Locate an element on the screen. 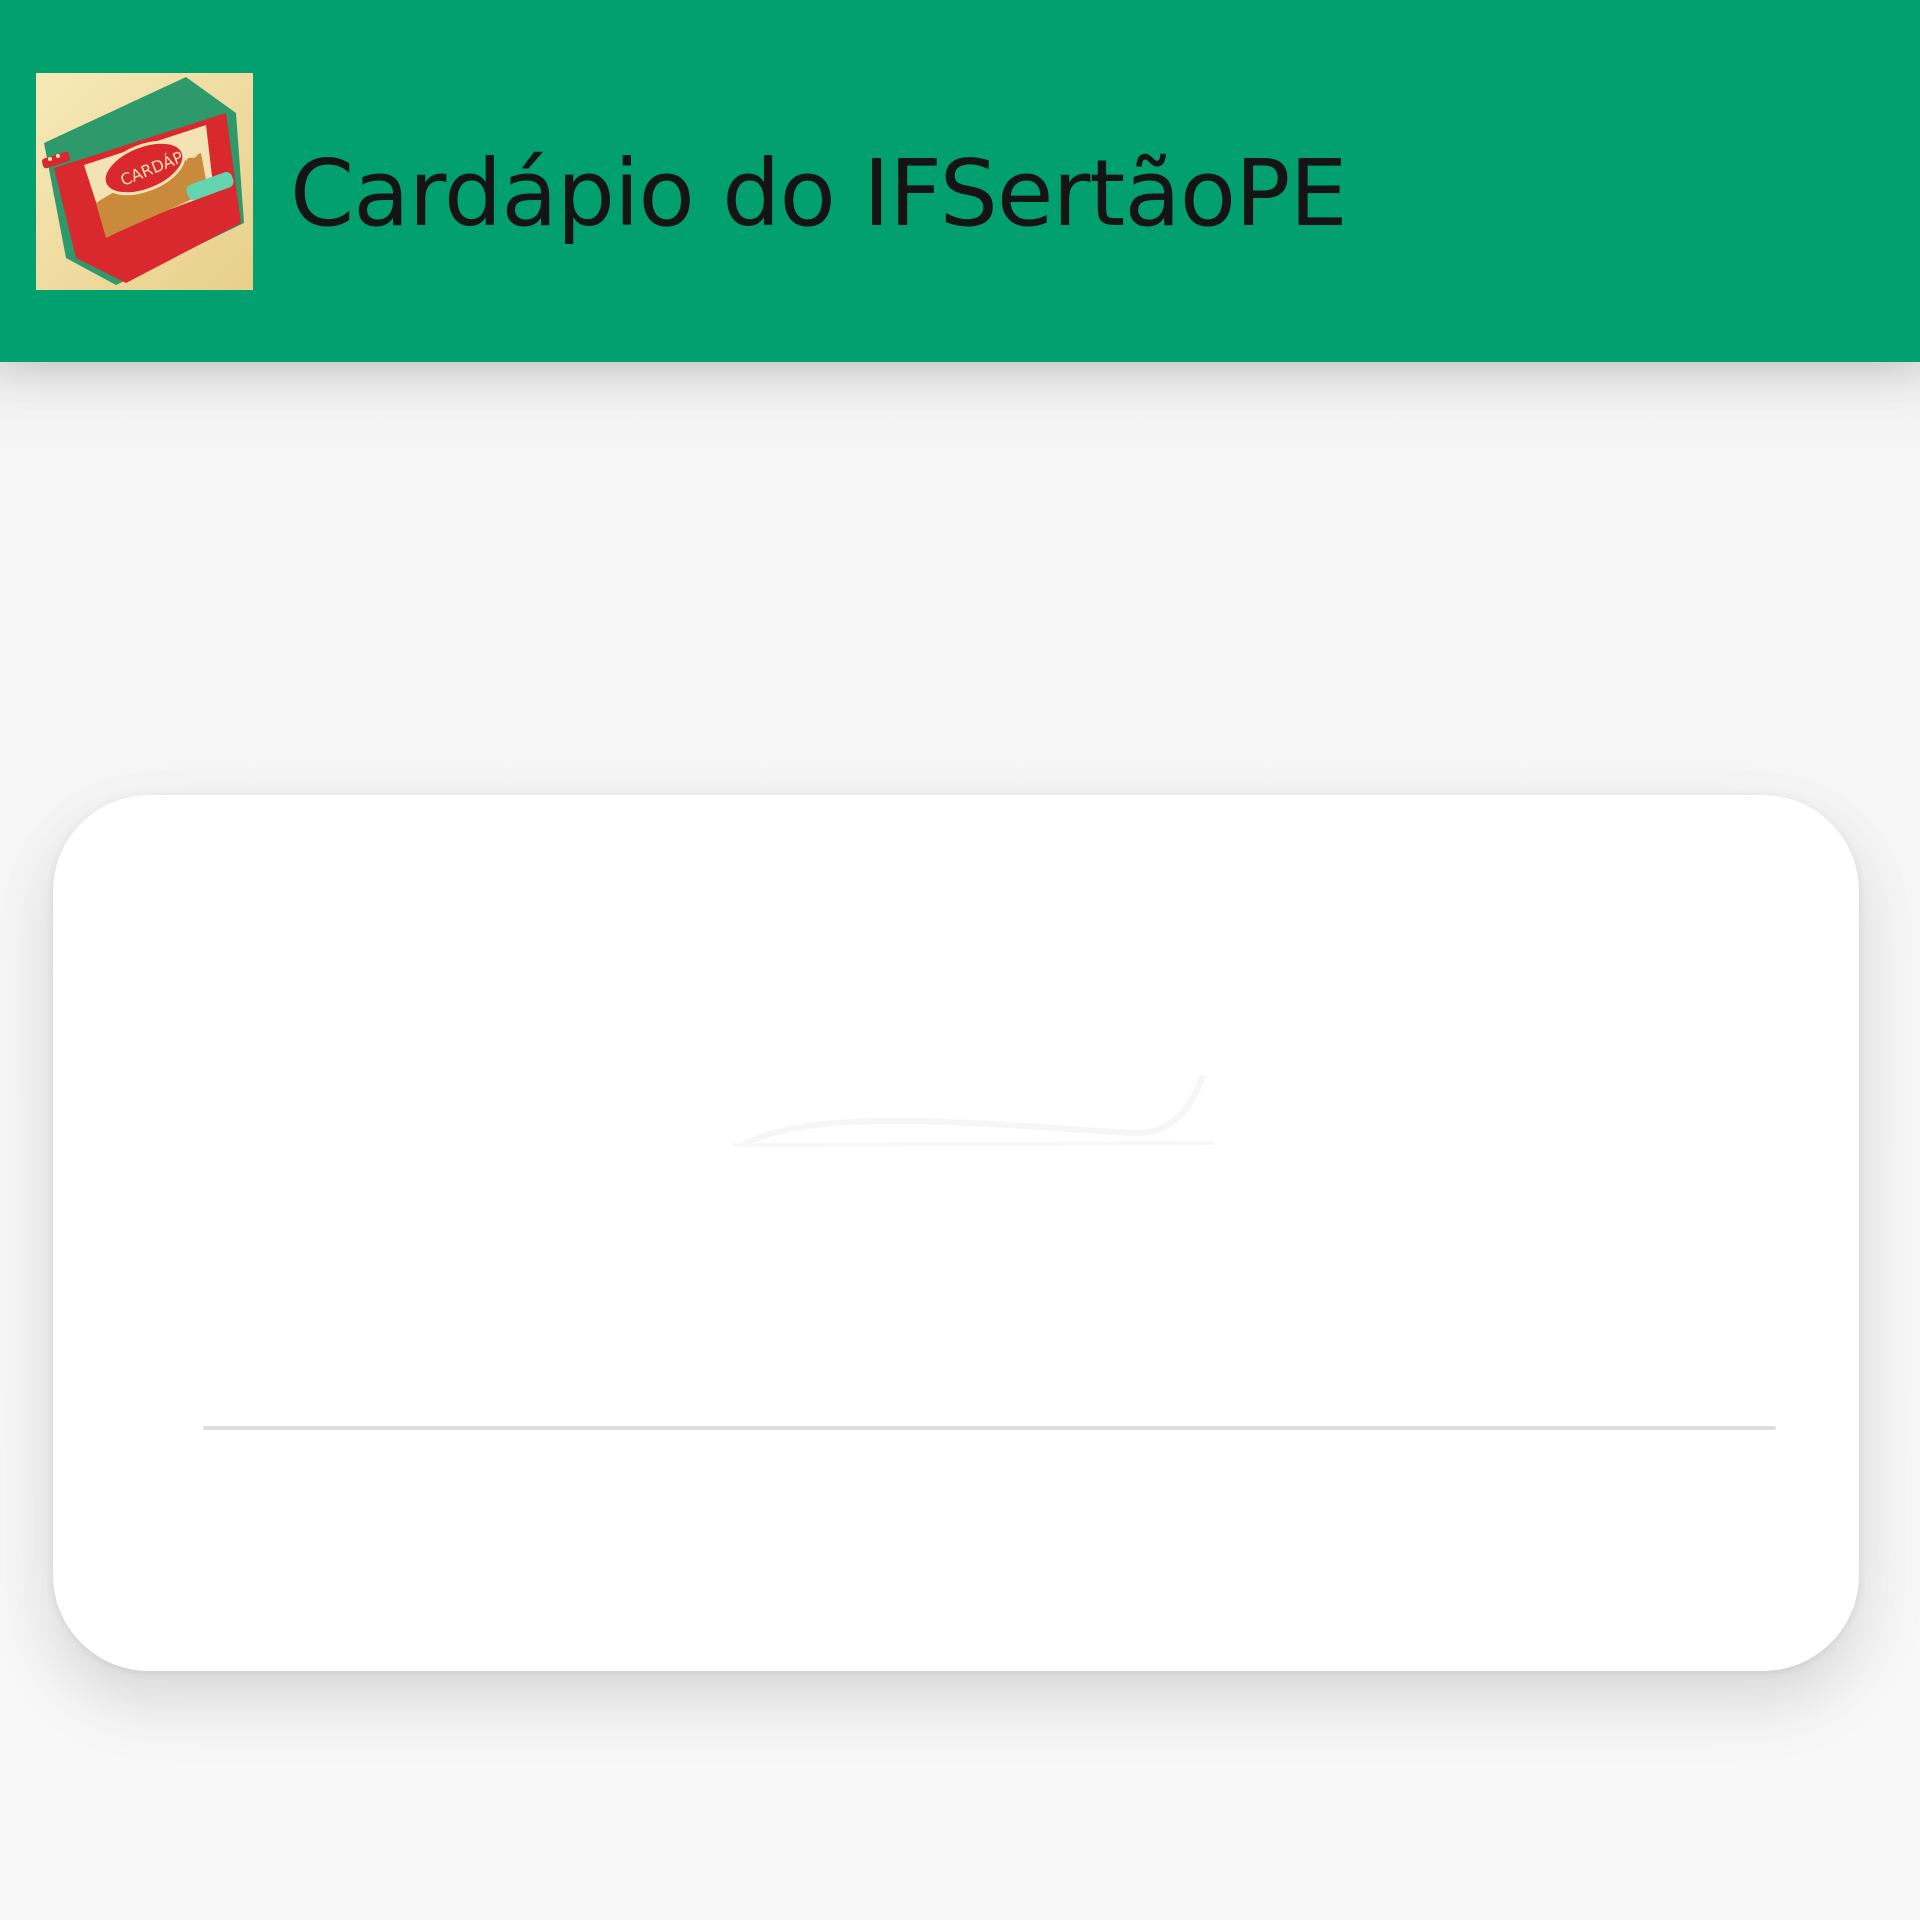 This screenshot has width=1920, height=1920. app-logo-icon: CARDÁPIO is located at coordinates (144, 181).